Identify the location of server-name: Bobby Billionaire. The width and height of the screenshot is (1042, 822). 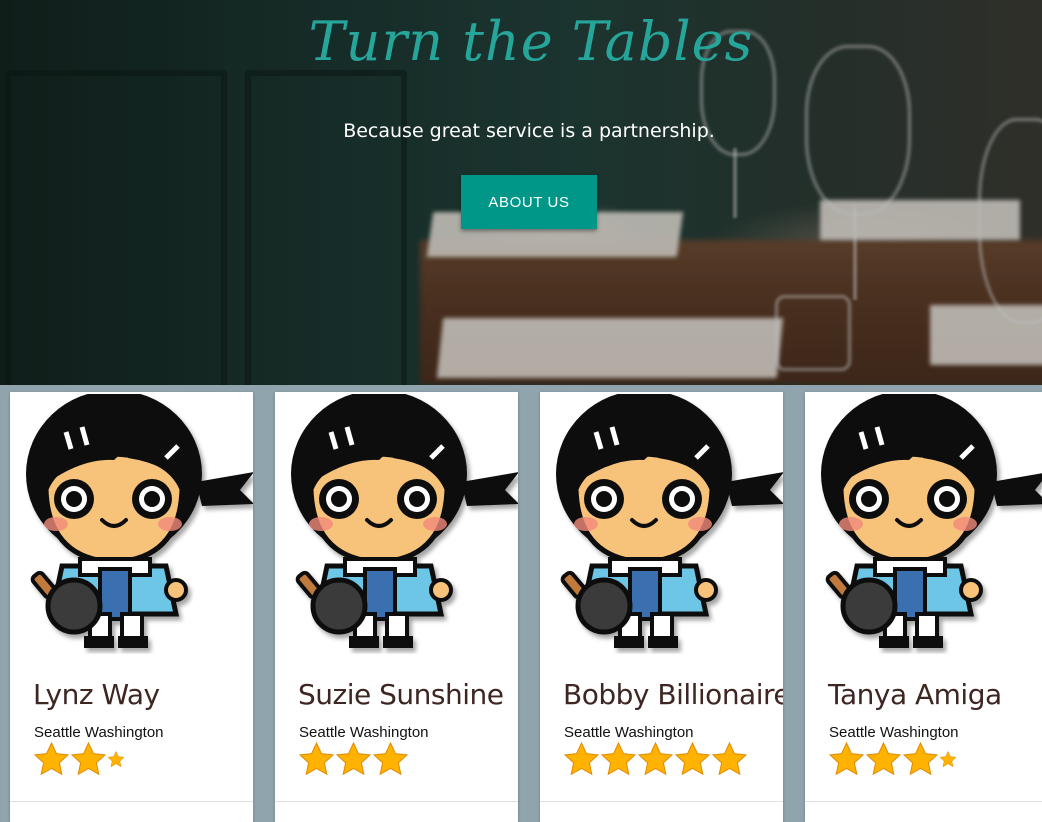
(673, 694).